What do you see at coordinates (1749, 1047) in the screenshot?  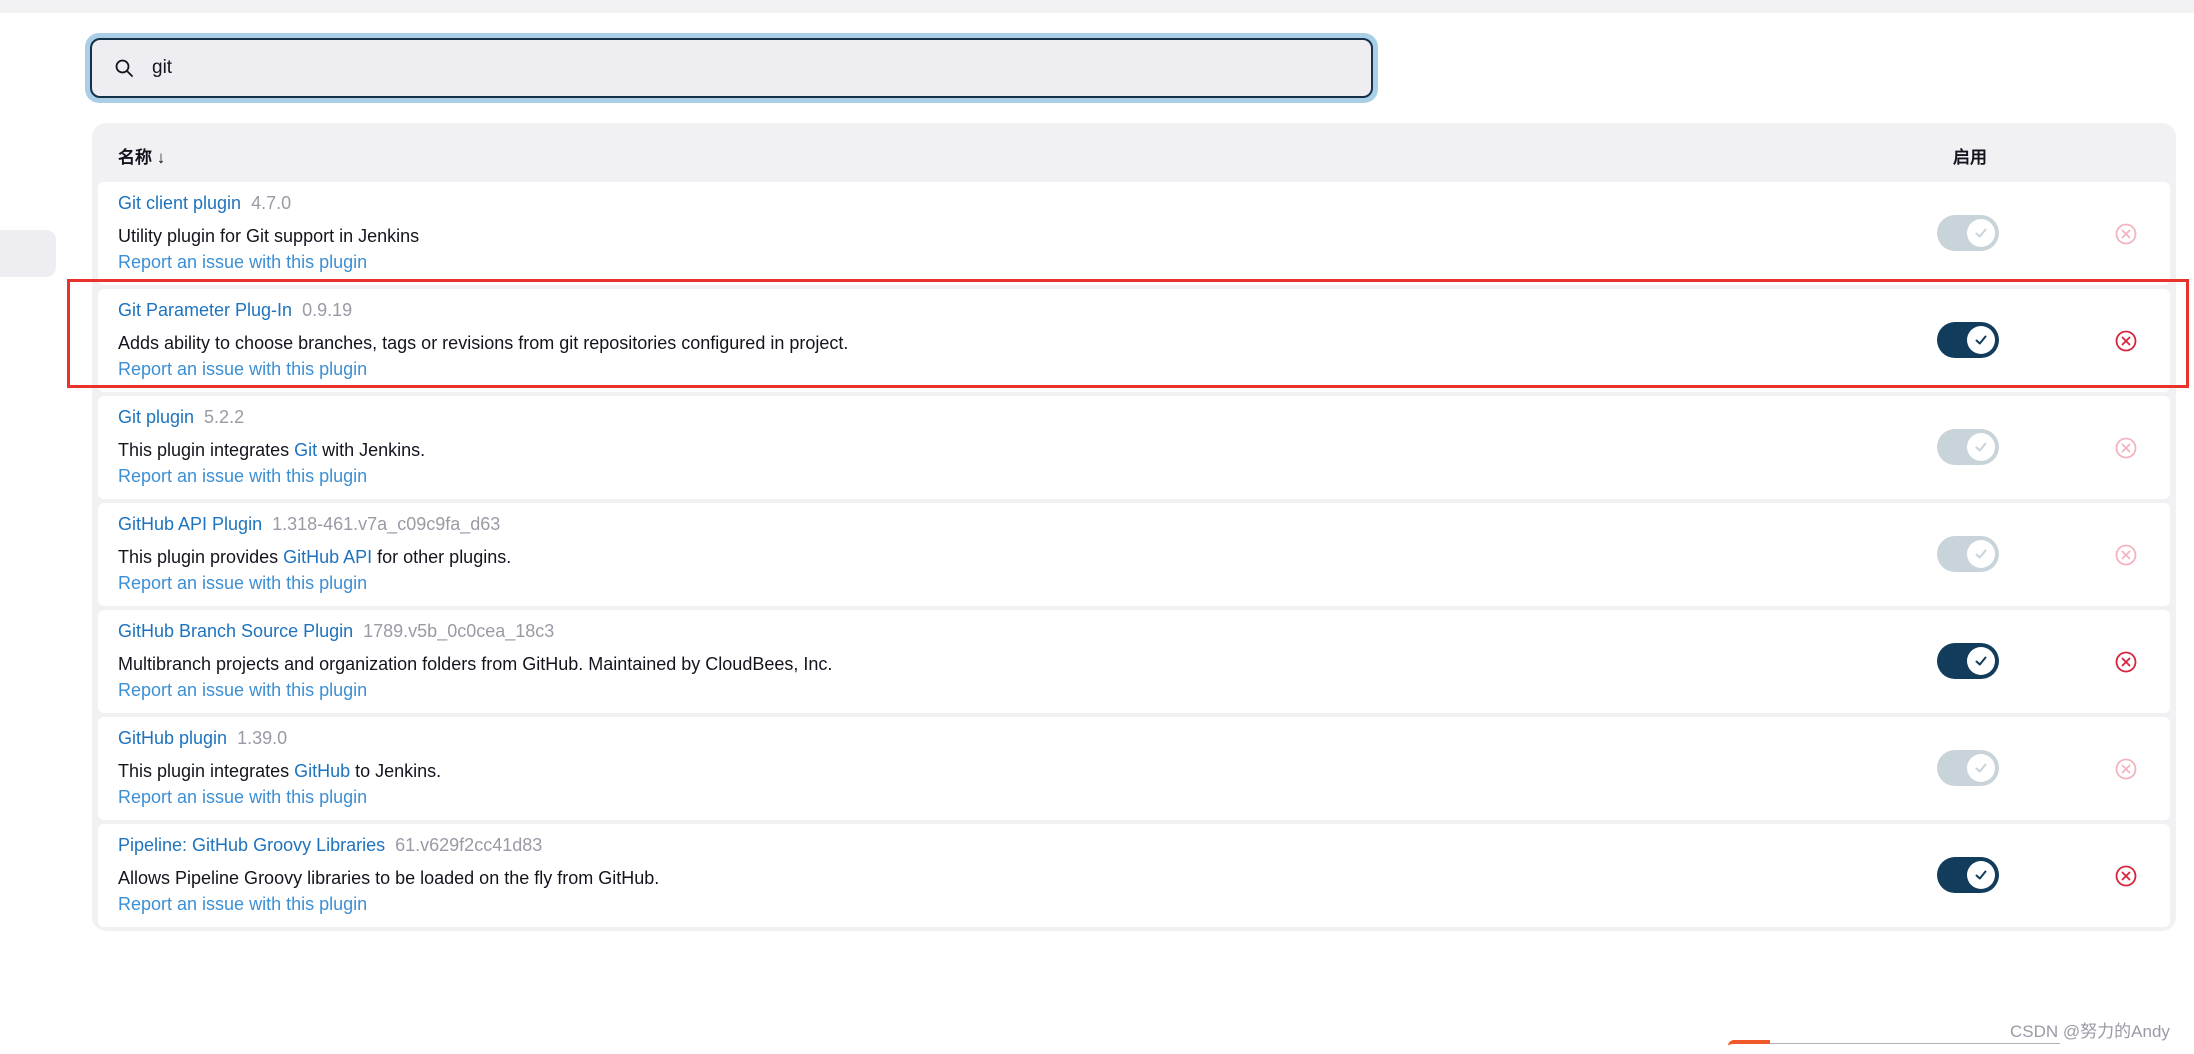 I see `annotation-arrow-fragment` at bounding box center [1749, 1047].